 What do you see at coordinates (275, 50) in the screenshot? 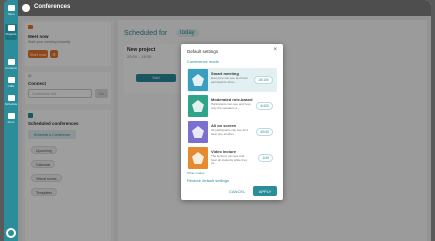
I see `close-icon: ×` at bounding box center [275, 50].